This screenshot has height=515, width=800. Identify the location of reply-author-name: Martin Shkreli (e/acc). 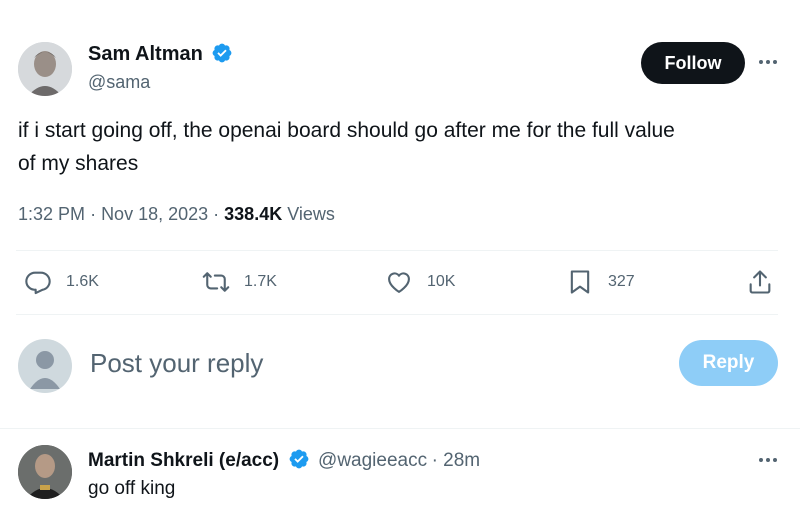
(183, 460).